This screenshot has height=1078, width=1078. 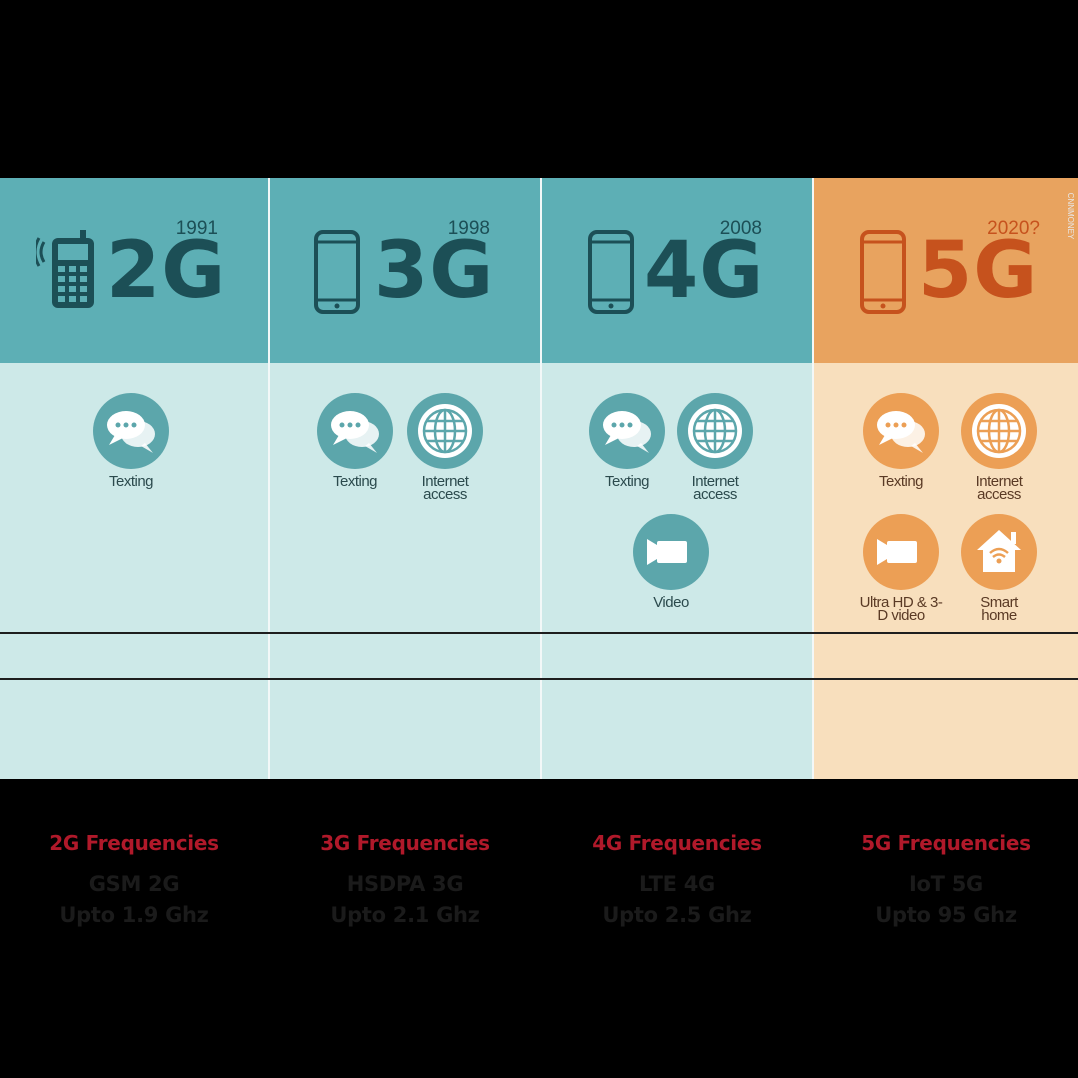 I want to click on watermark: CNNMONEY, so click(x=1070, y=216).